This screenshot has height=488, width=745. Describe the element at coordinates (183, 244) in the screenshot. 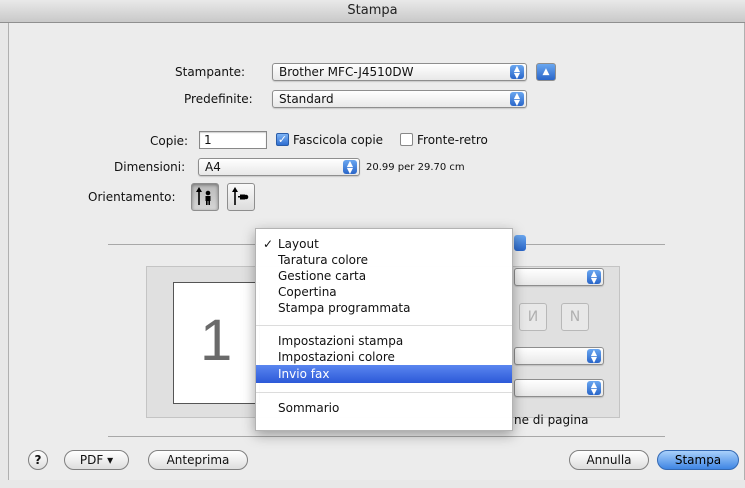

I see `section-divider-left` at that location.